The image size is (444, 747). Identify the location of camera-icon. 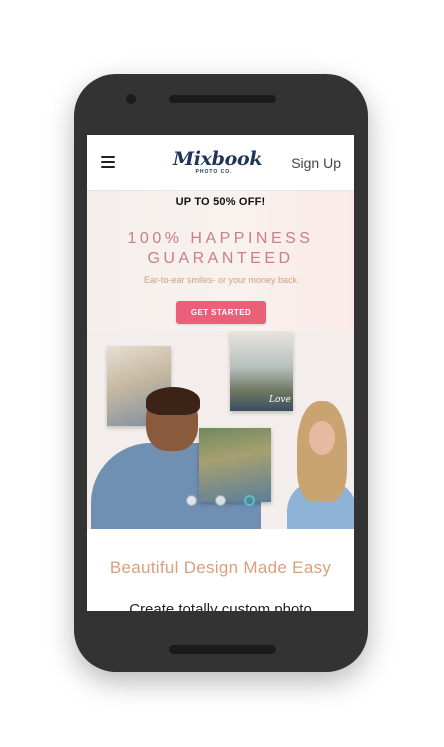
(131, 99).